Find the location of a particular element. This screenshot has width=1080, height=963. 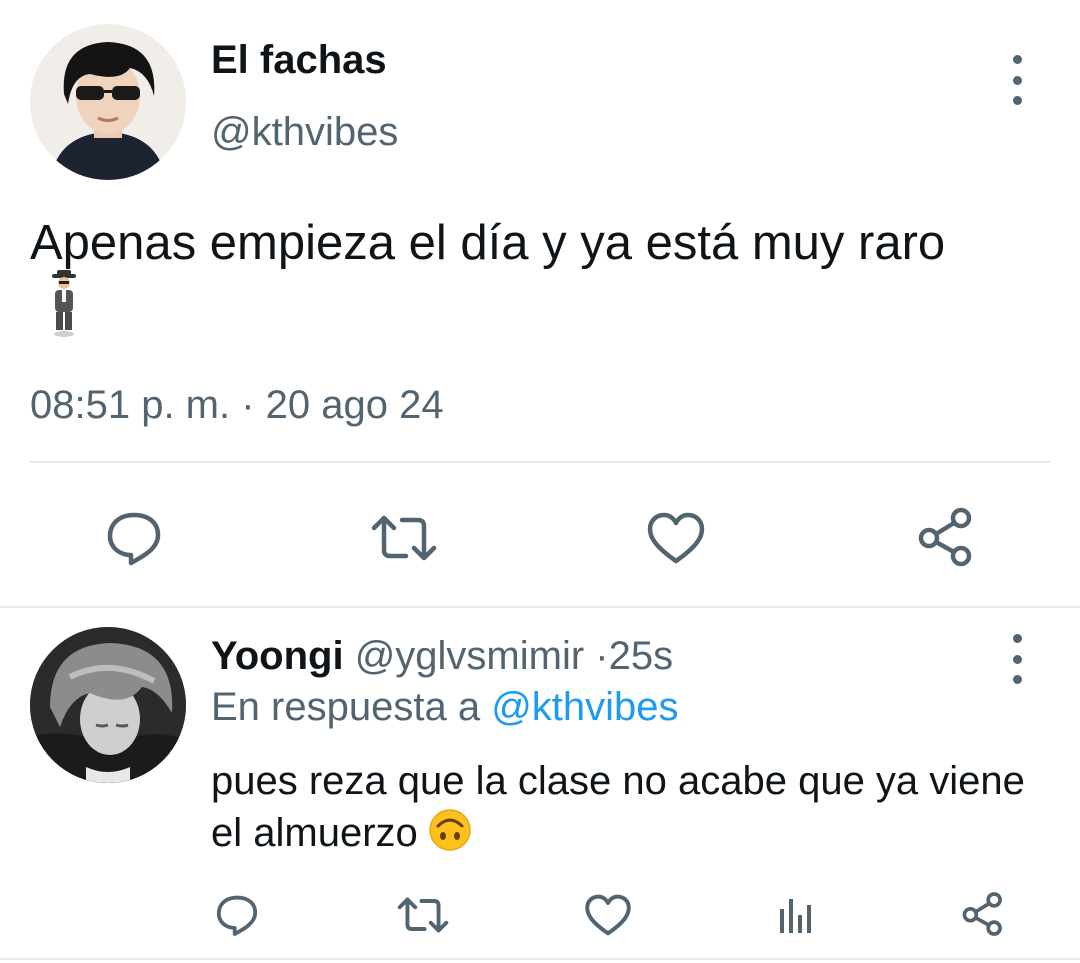

levitating-man-emoji is located at coordinates (64, 306).